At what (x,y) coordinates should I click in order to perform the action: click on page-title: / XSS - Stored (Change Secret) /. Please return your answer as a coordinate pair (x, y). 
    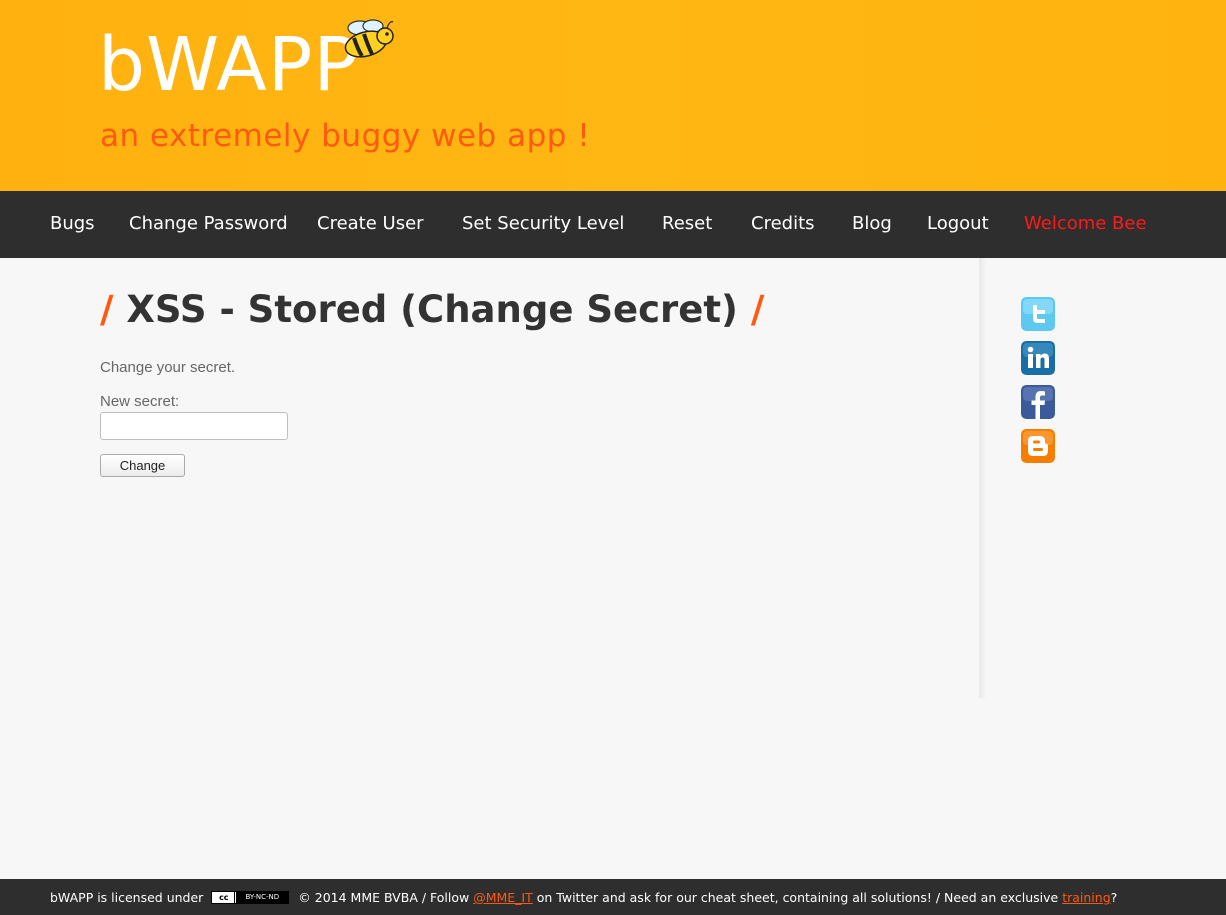
    Looking at the image, I should click on (432, 310).